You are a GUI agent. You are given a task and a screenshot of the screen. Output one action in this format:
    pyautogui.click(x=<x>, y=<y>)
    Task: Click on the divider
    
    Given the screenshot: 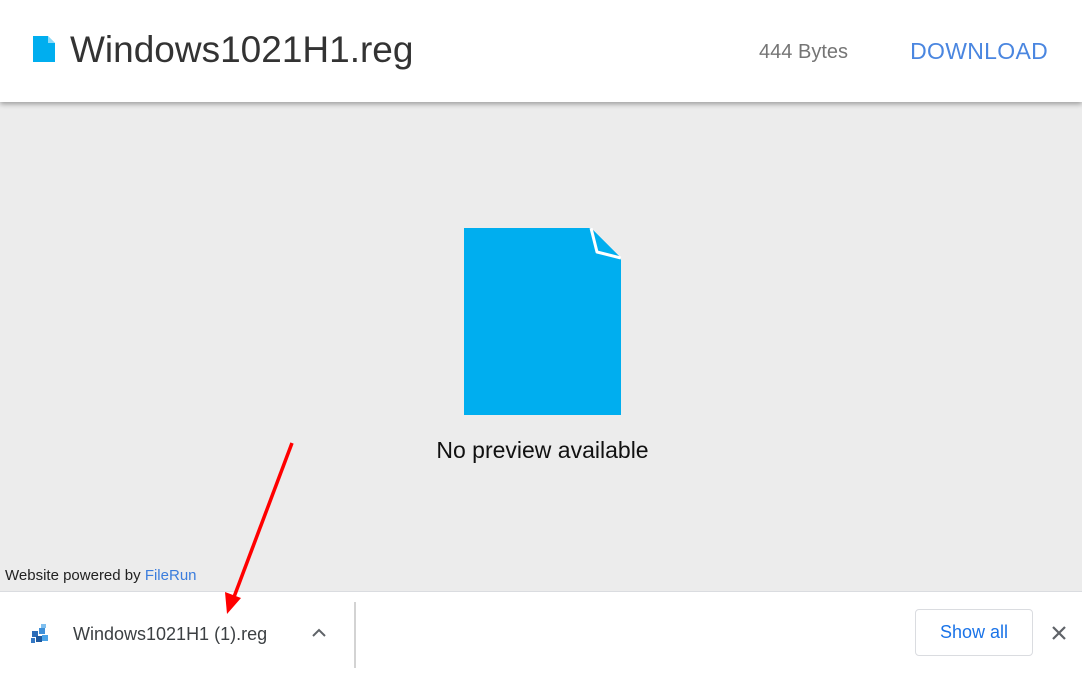 What is the action you would take?
    pyautogui.click(x=355, y=635)
    